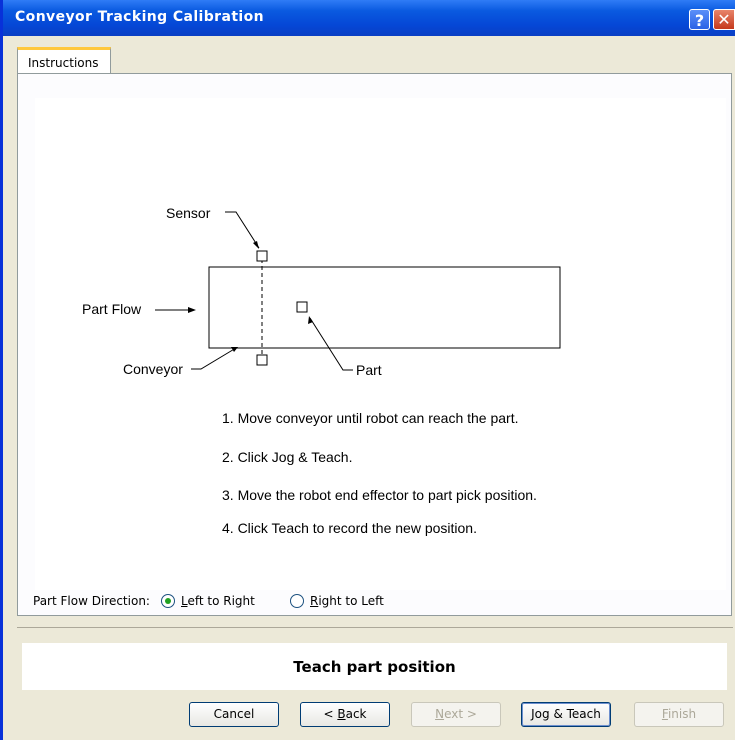  I want to click on sensor-label: Sensor, so click(188, 213).